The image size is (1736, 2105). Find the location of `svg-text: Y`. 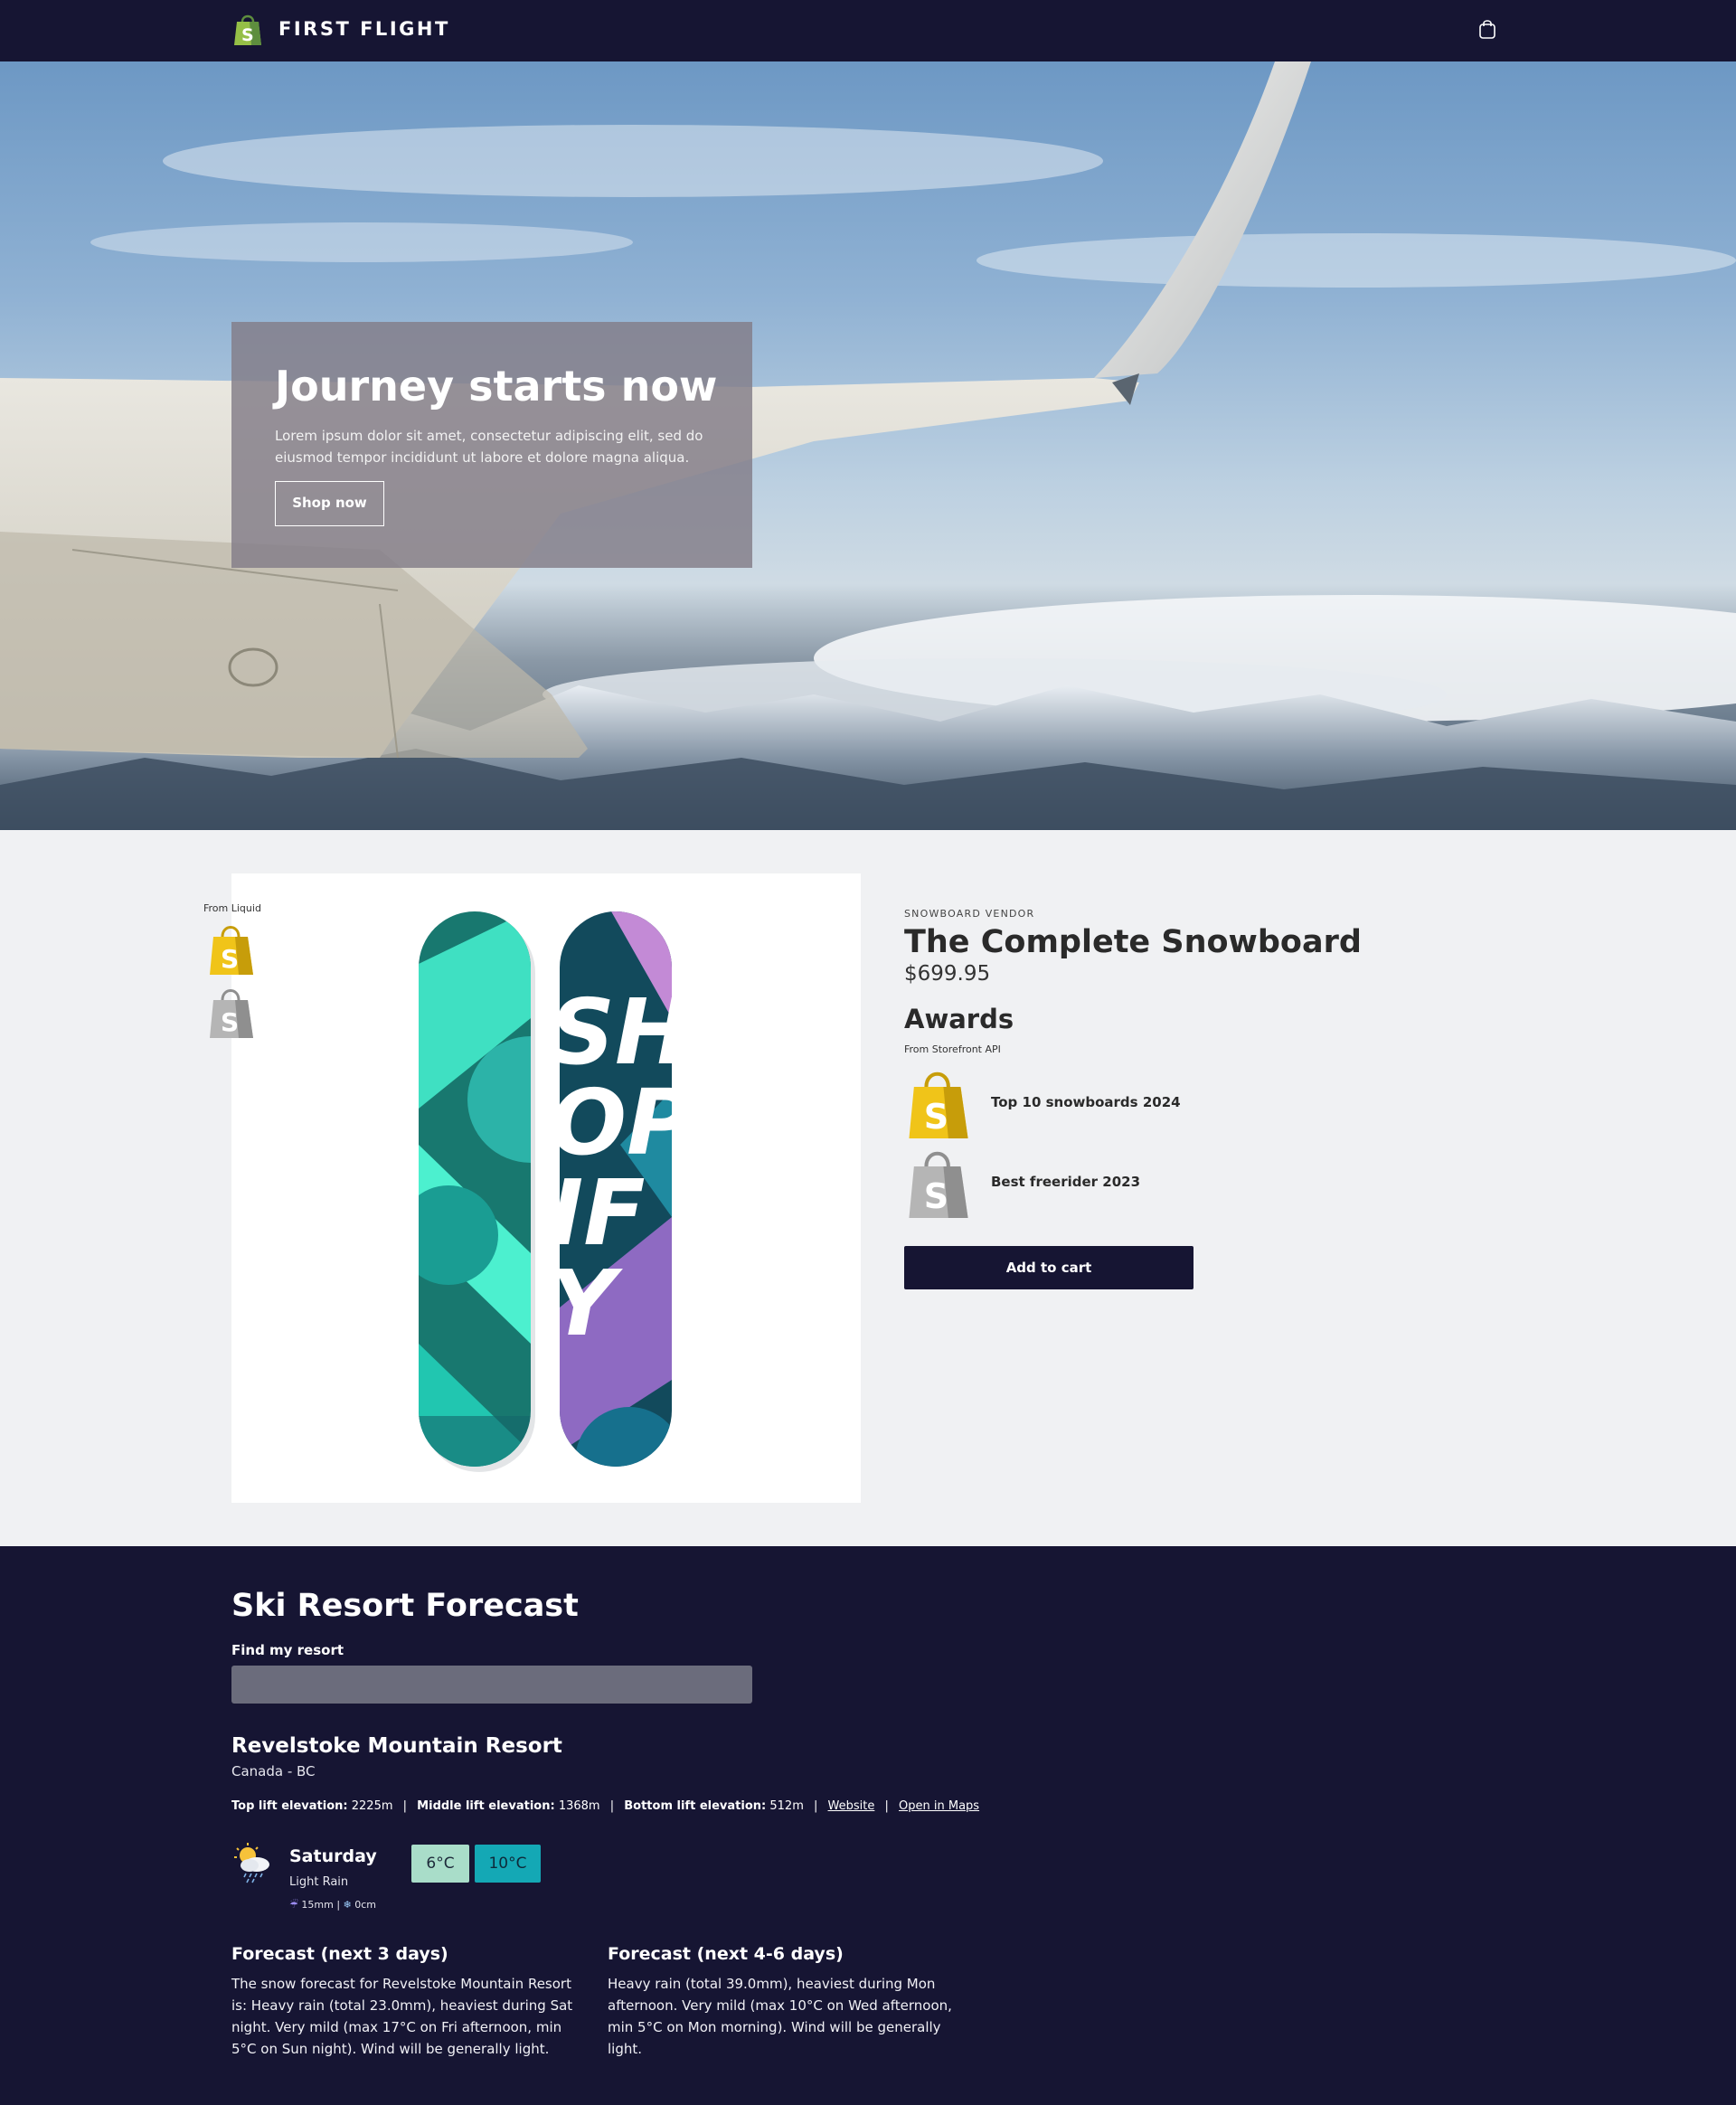

svg-text: Y is located at coordinates (587, 1303).